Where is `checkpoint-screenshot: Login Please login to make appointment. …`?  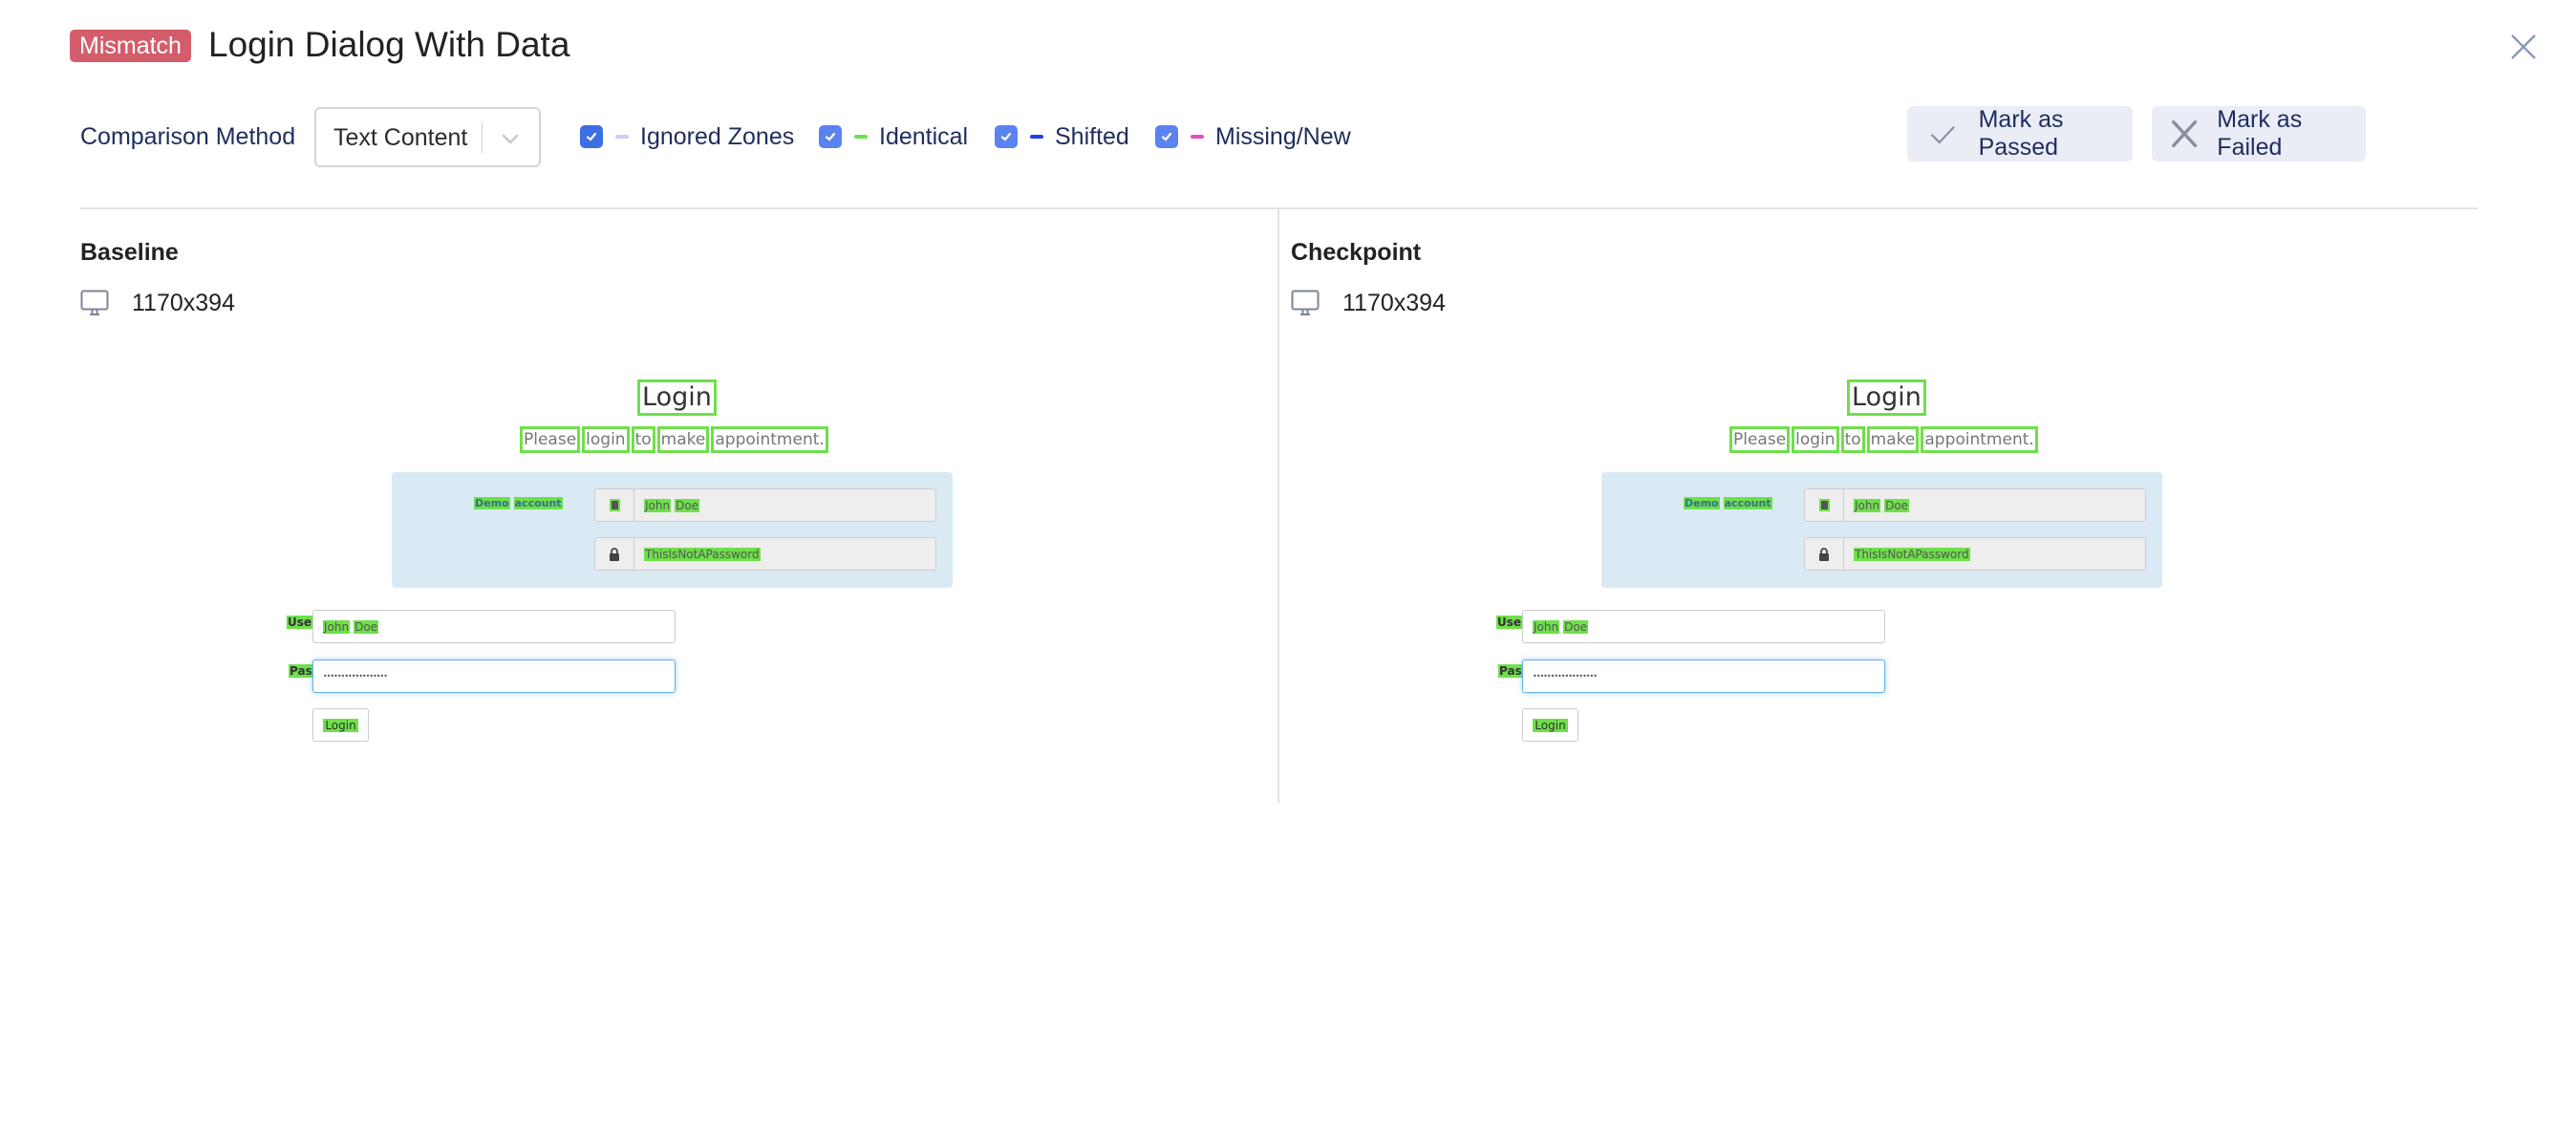 checkpoint-screenshot: Login Please login to make appointment. … is located at coordinates (1883, 561).